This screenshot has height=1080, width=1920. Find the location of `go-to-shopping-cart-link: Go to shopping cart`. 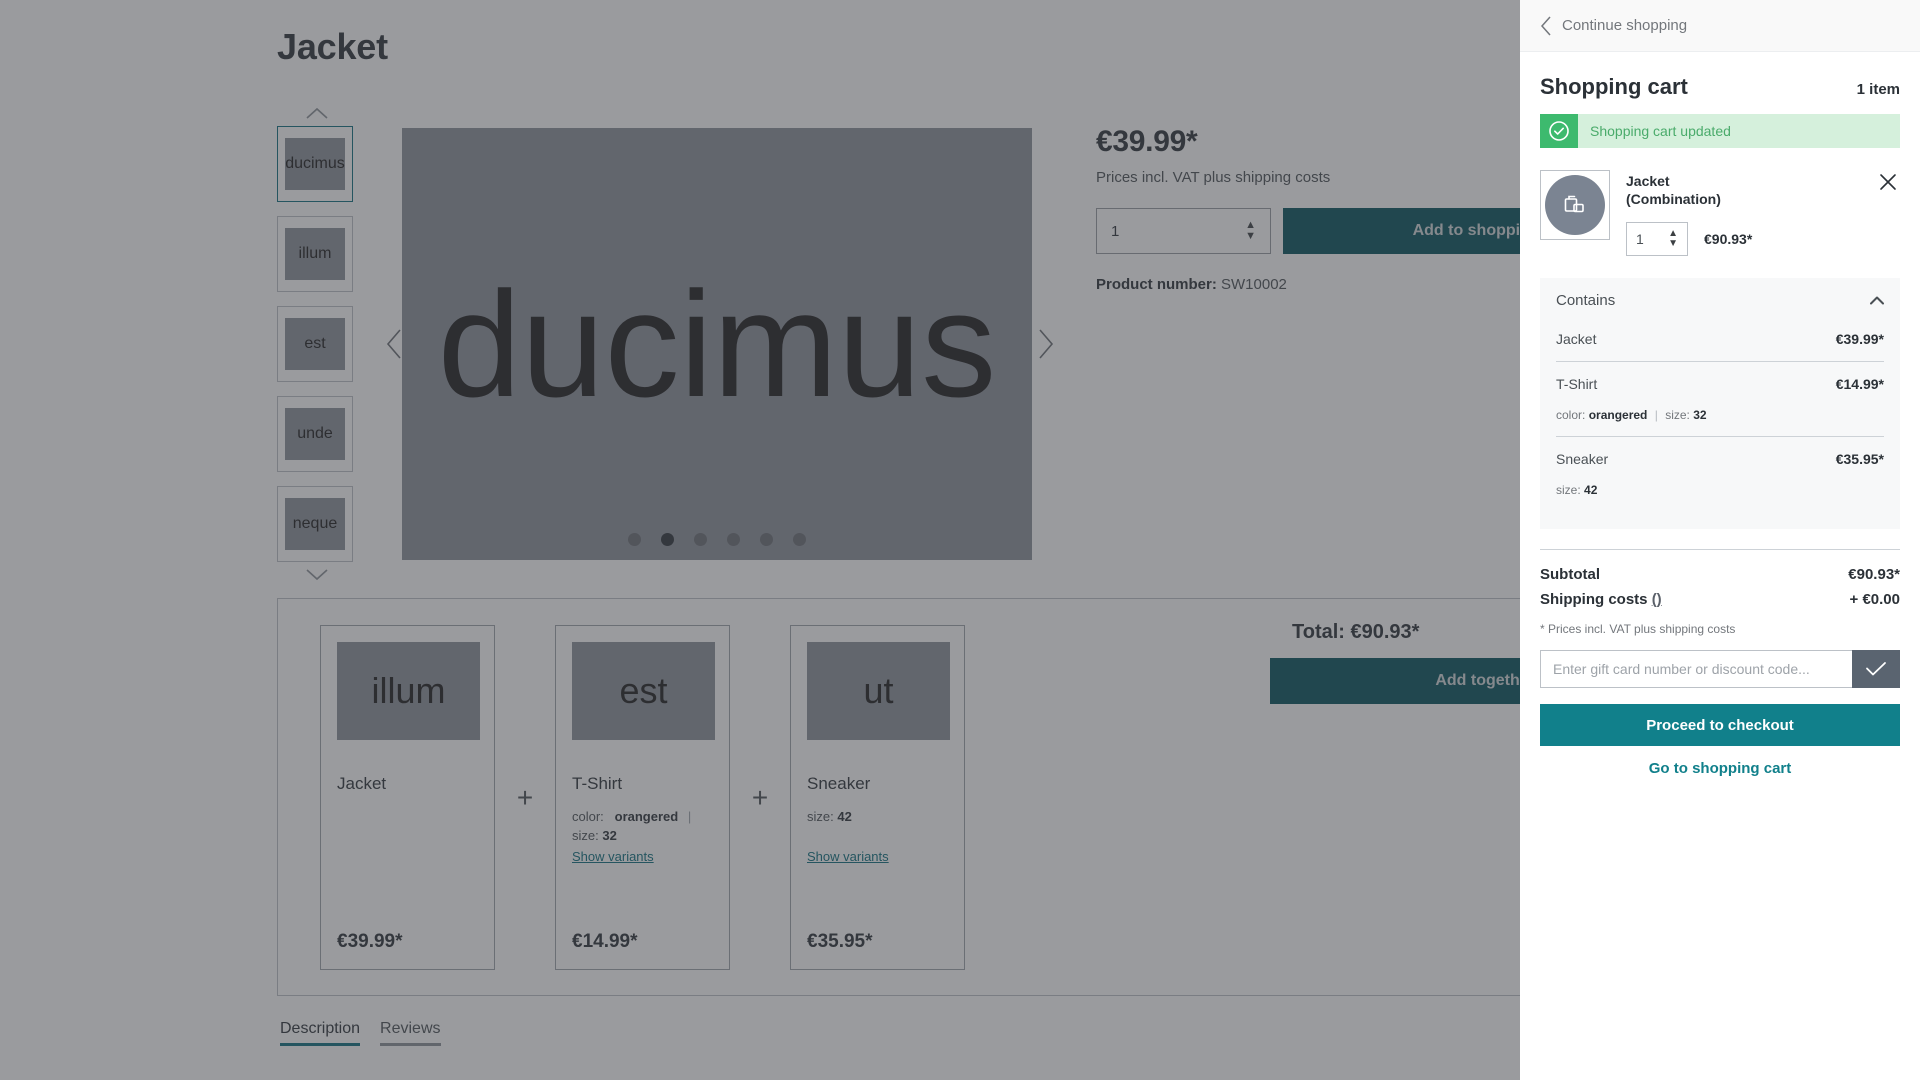

go-to-shopping-cart-link: Go to shopping cart is located at coordinates (1720, 768).